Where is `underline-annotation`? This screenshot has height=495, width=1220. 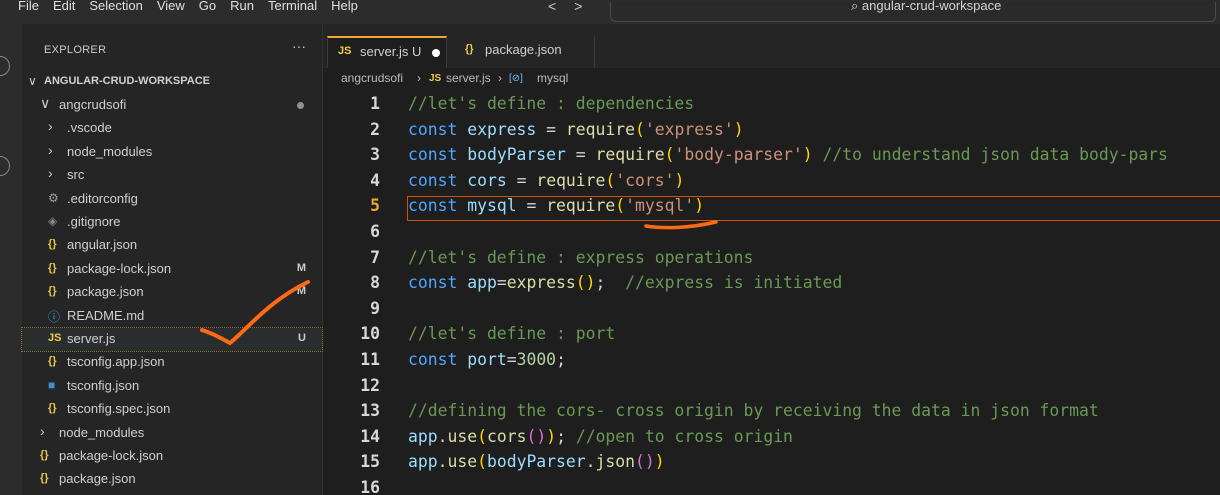
underline-annotation is located at coordinates (681, 225).